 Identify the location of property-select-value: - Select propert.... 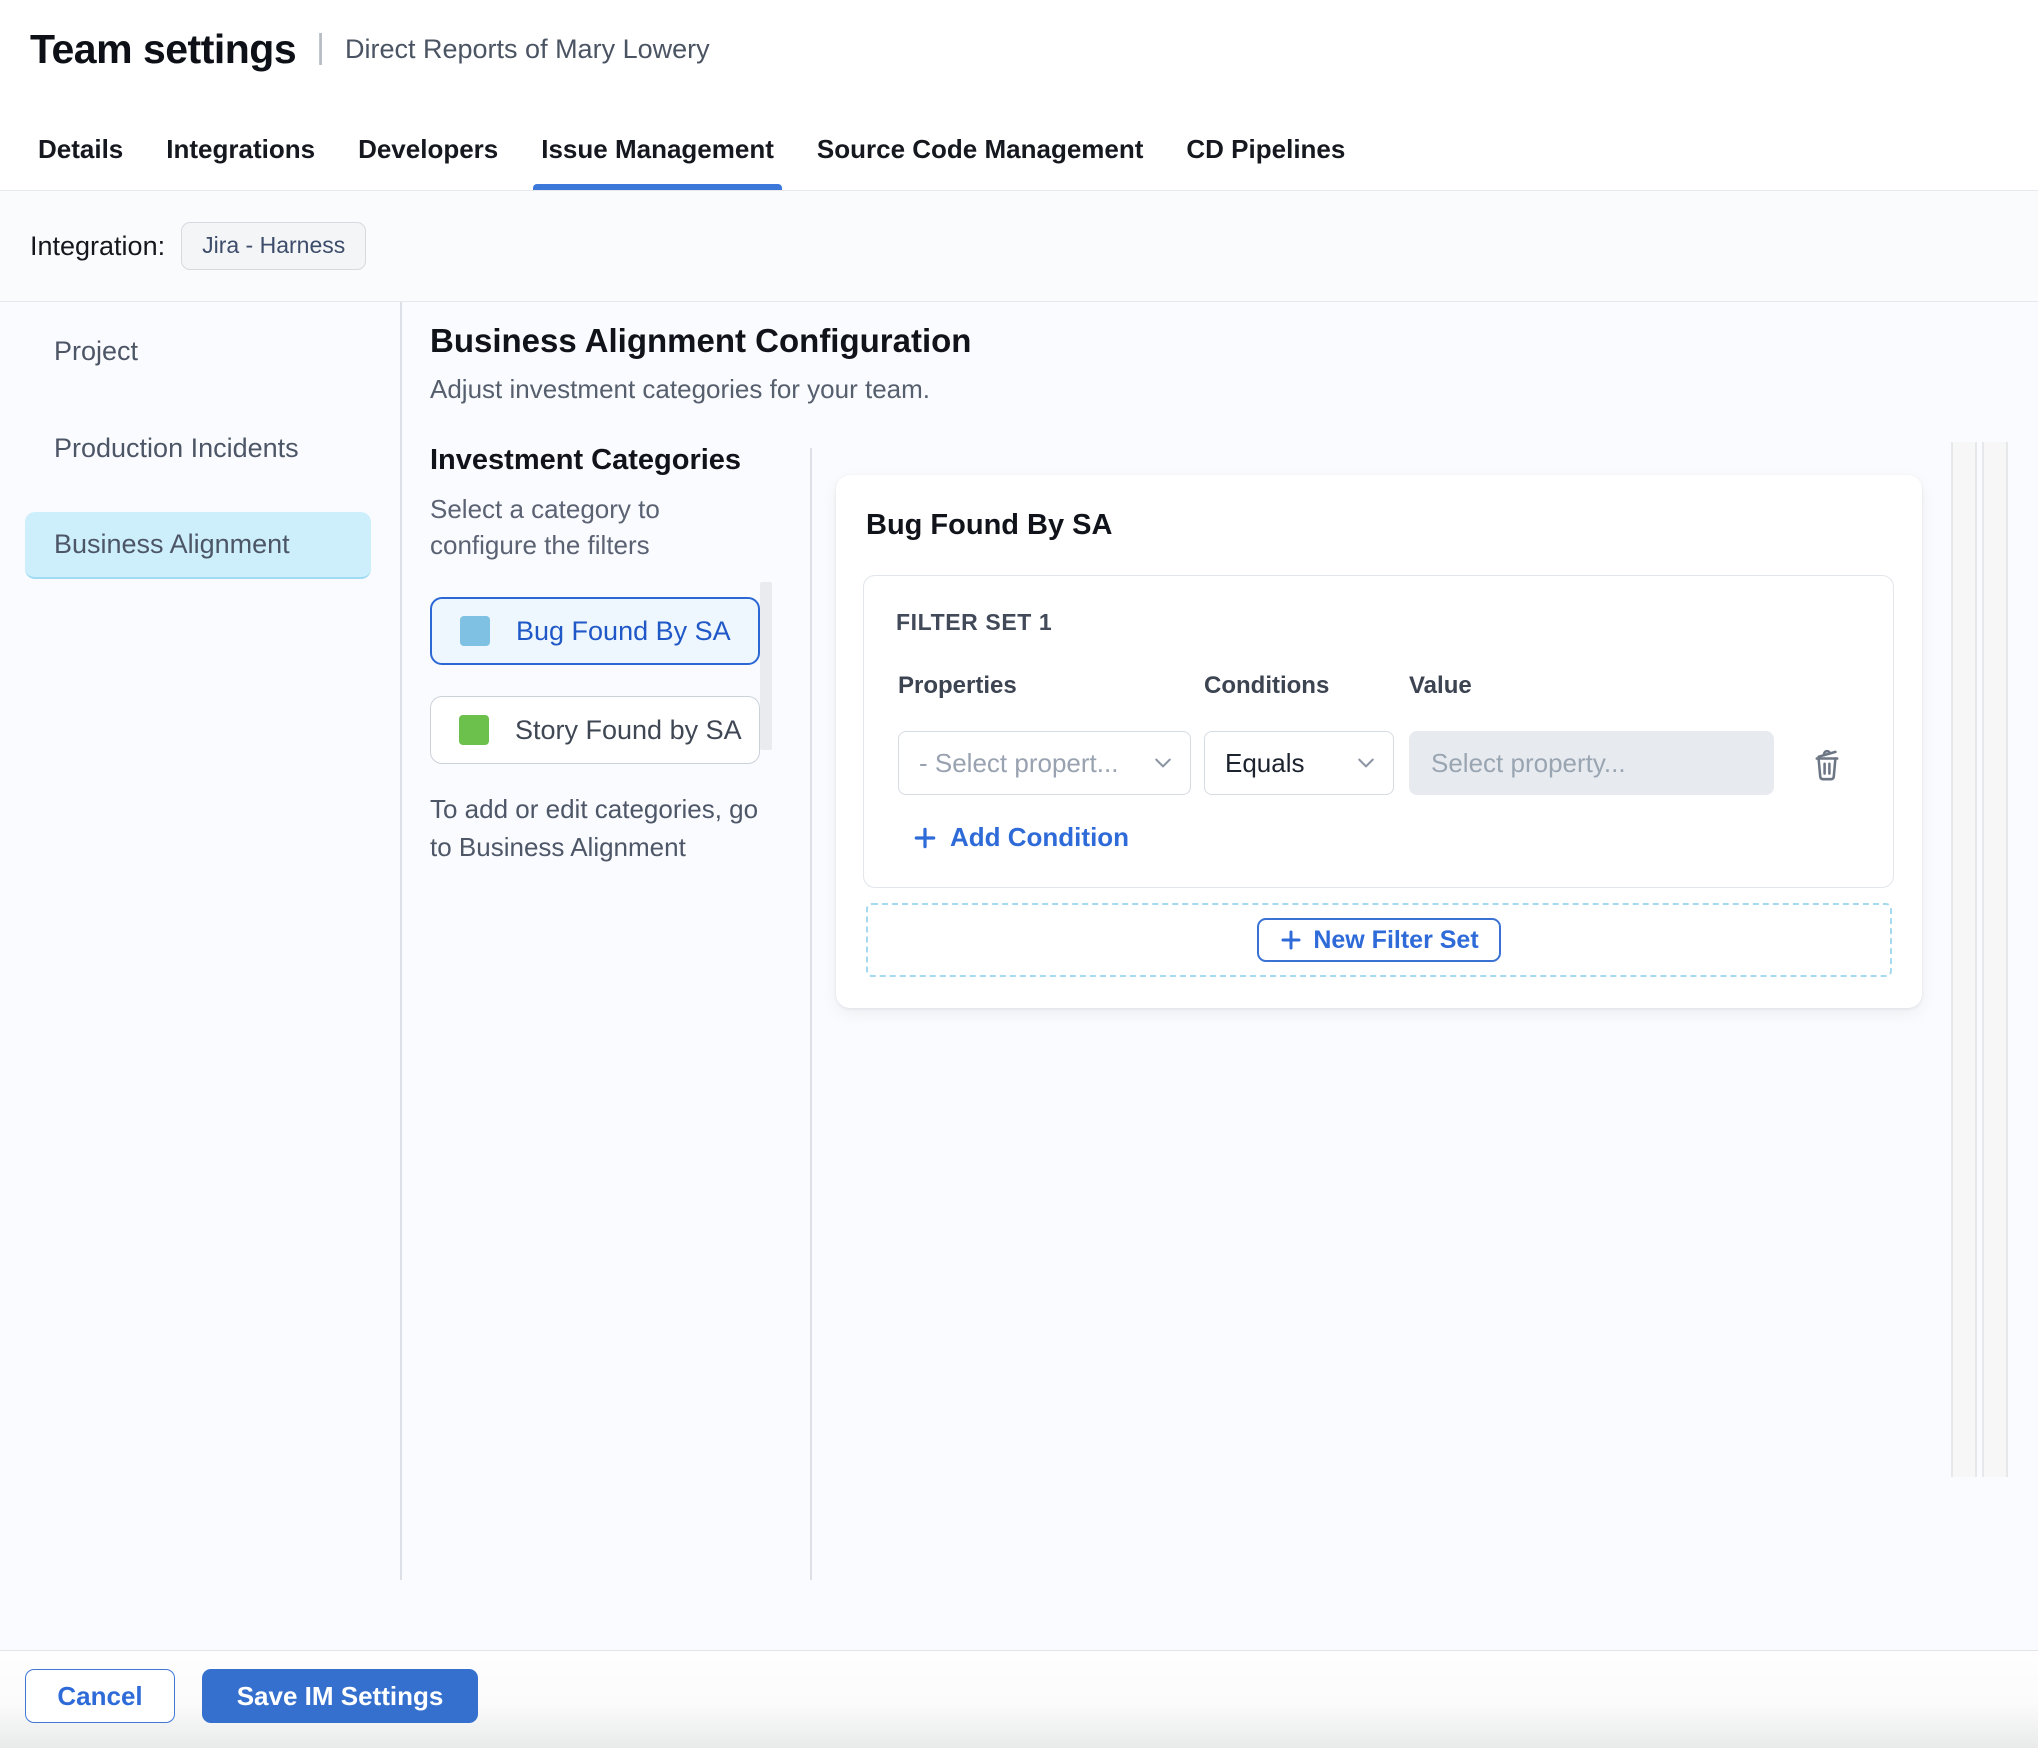
(1019, 762).